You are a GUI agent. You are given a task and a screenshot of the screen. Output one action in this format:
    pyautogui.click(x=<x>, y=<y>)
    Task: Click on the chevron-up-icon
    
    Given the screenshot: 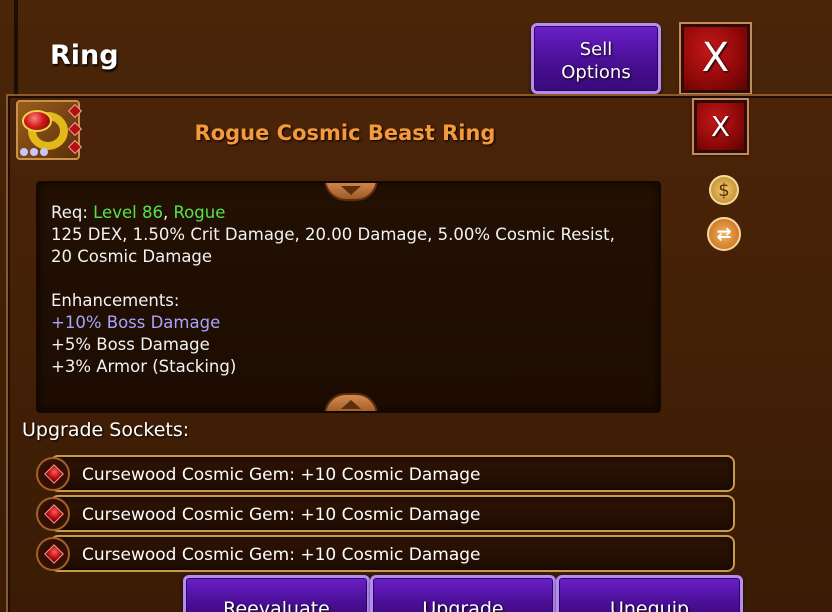 What is the action you would take?
    pyautogui.click(x=351, y=404)
    